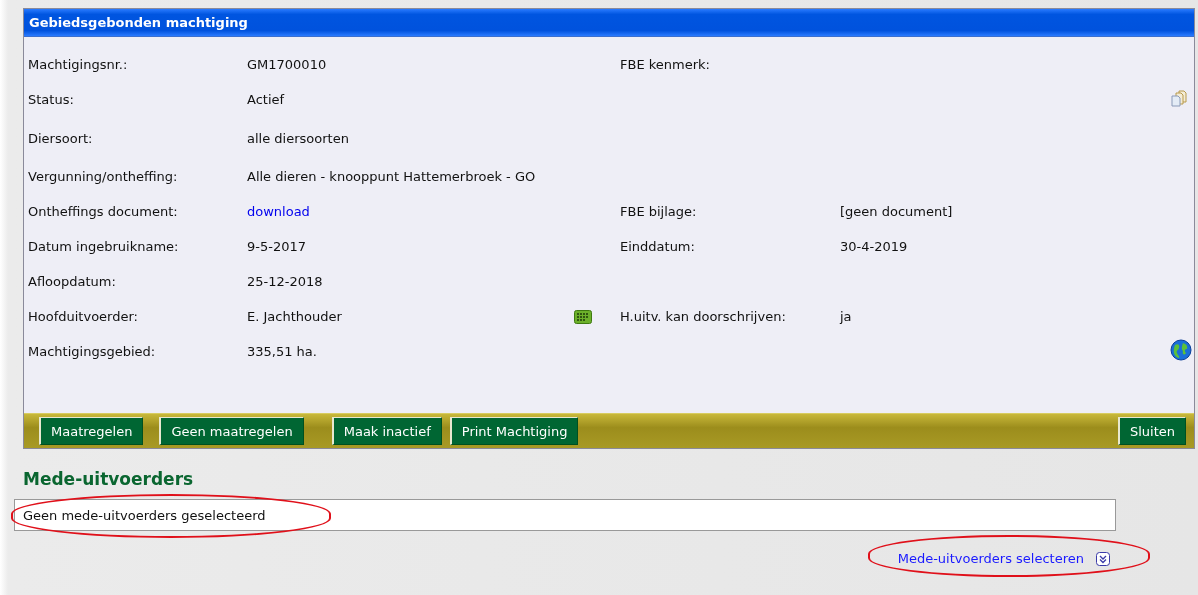 The height and width of the screenshot is (595, 1198). I want to click on field-value: ja, so click(846, 316).